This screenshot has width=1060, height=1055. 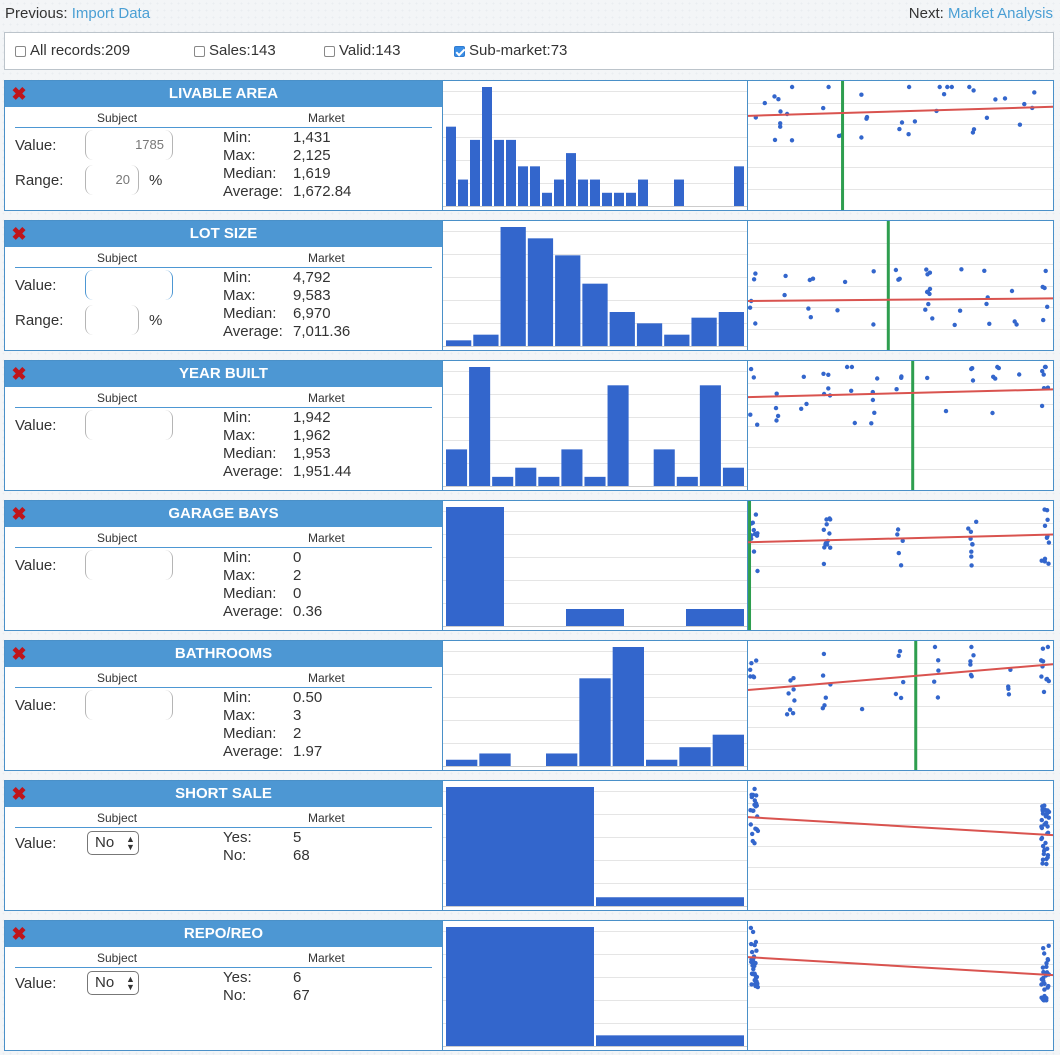 I want to click on stat-value: 1,672.84, so click(x=322, y=191).